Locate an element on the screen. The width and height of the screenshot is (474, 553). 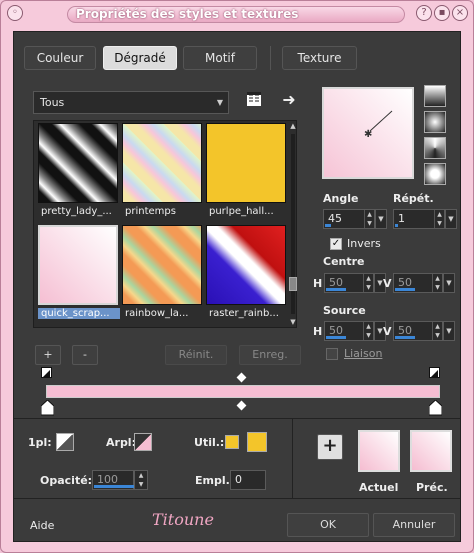
used-colors-label: Util.: is located at coordinates (209, 442).